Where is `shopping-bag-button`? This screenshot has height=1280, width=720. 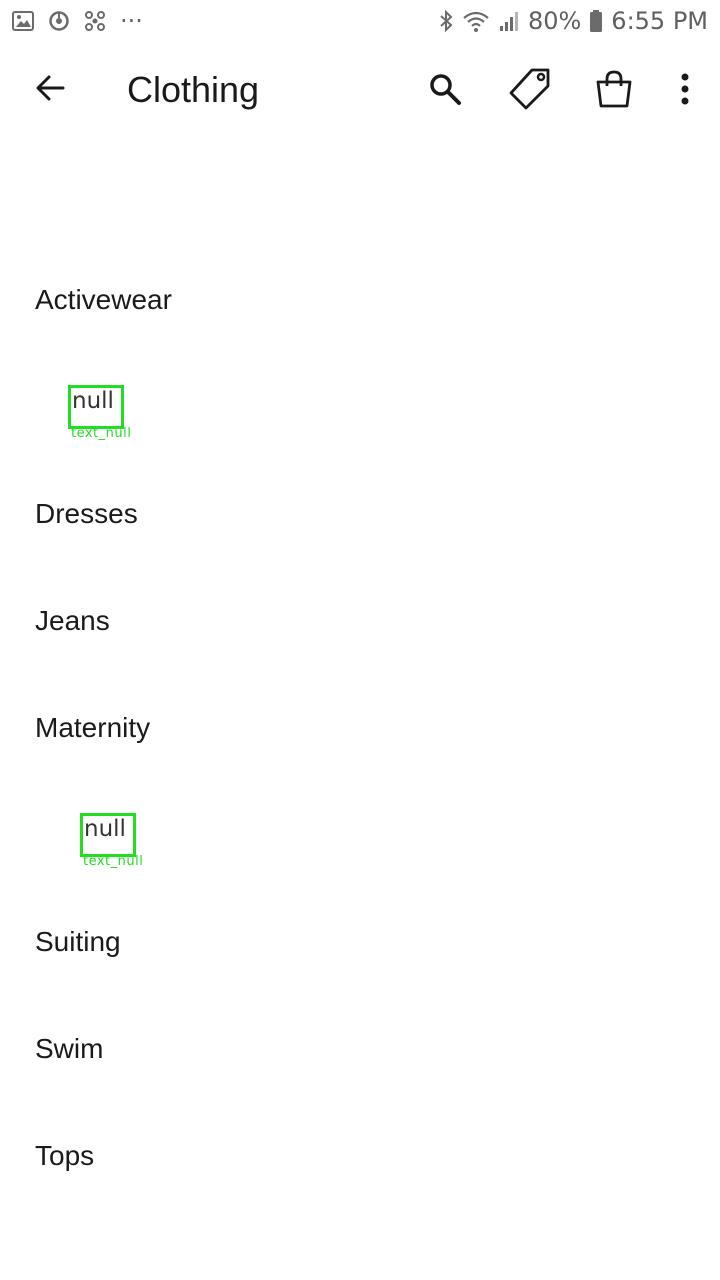 shopping-bag-button is located at coordinates (614, 91).